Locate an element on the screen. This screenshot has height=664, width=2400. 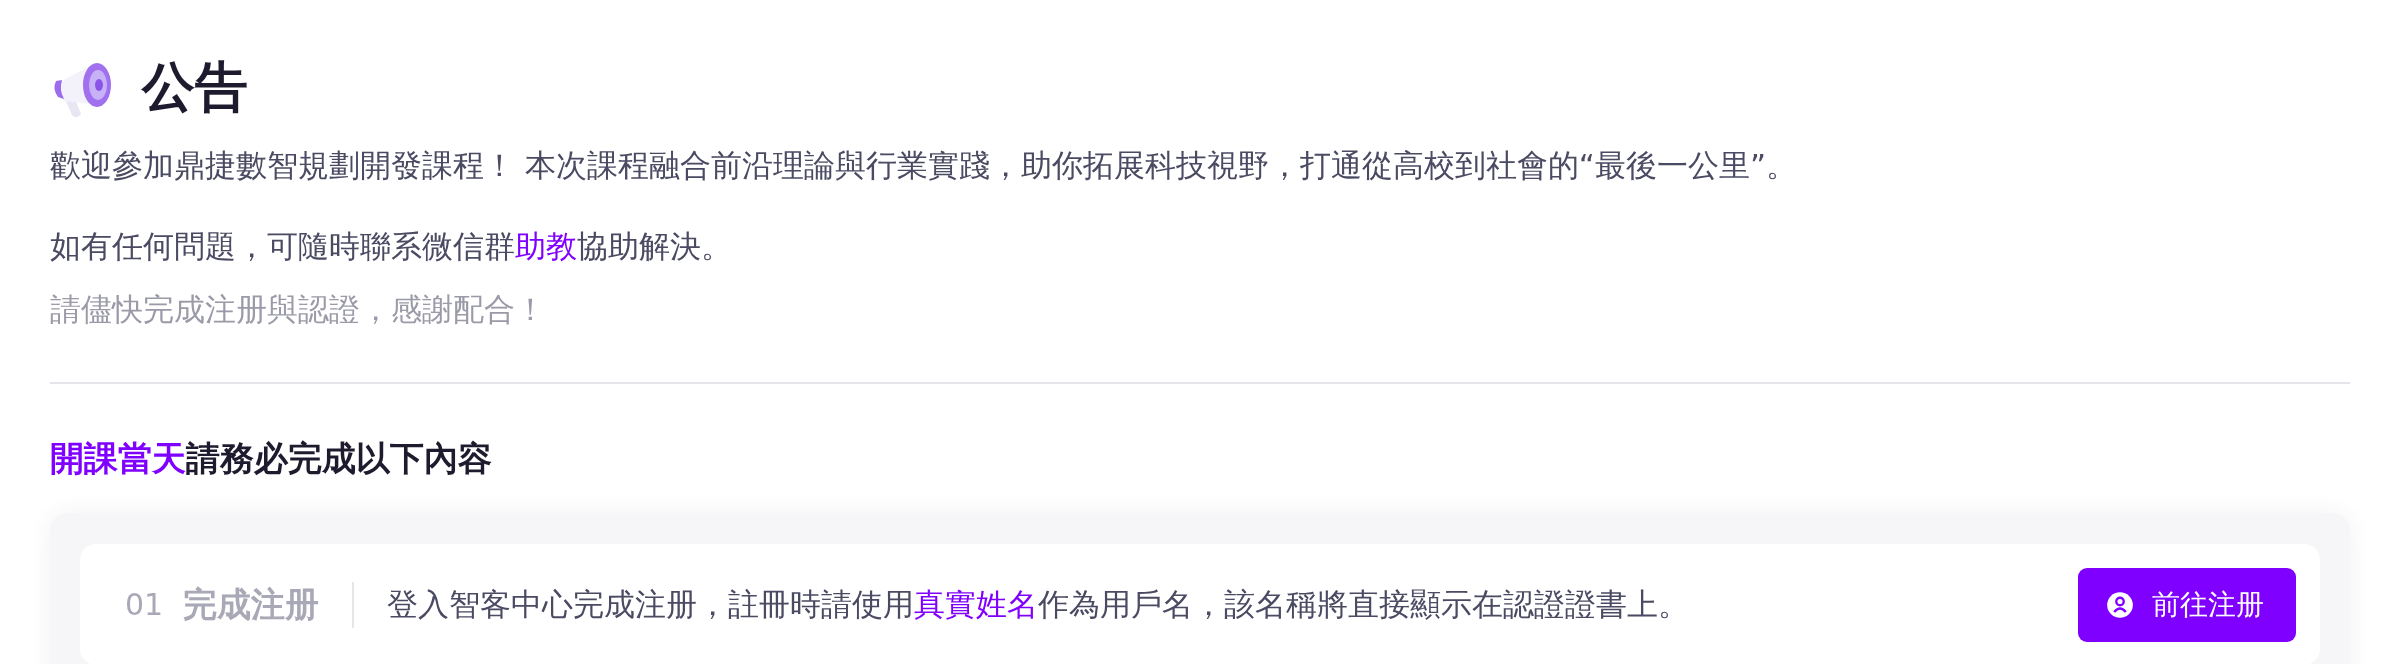
announcement-title: 公告 is located at coordinates (195, 87).